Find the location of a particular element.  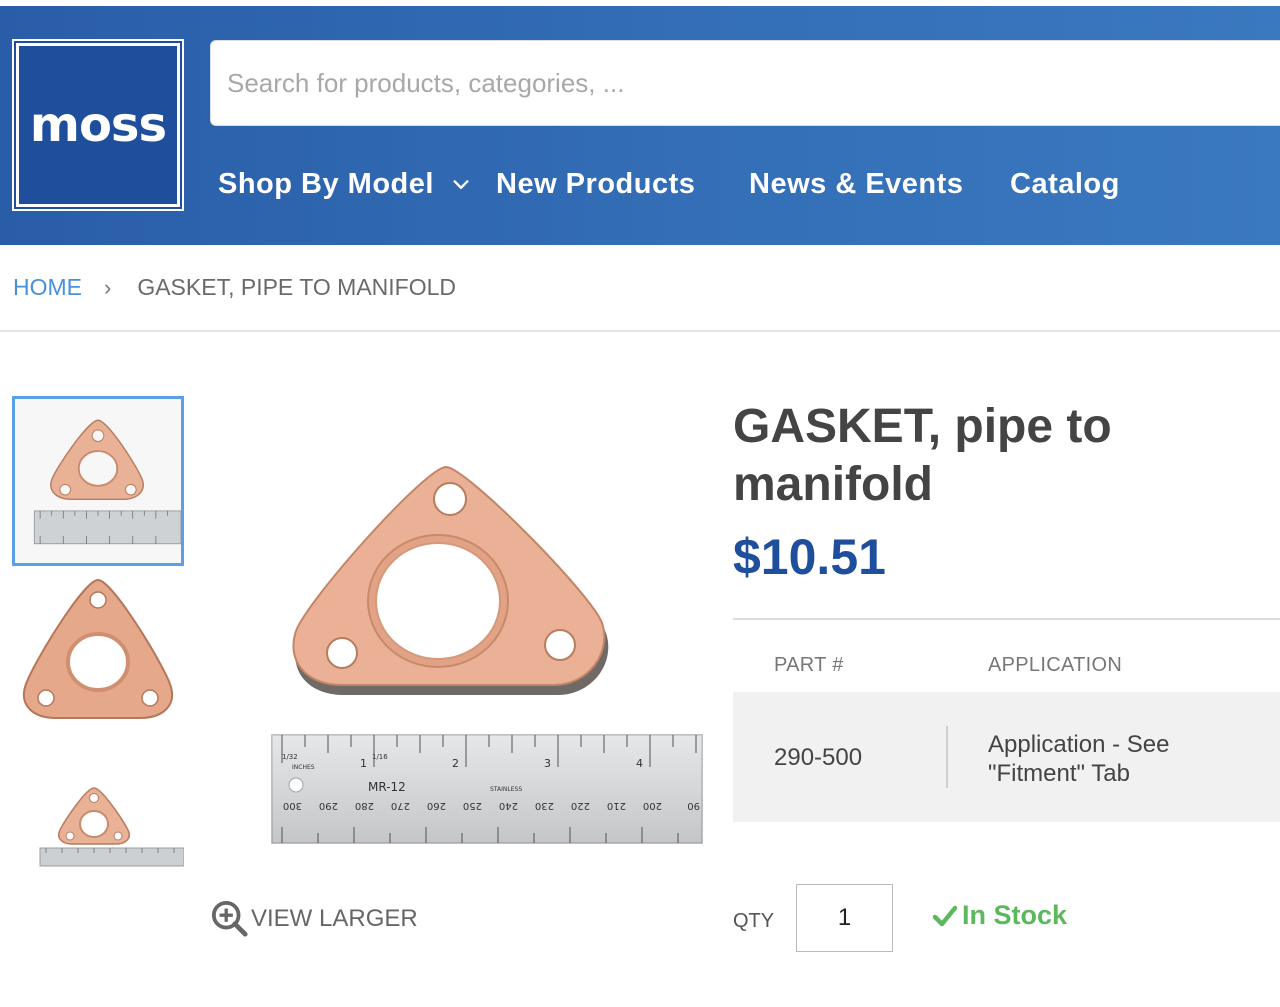

stock-status: In Stock is located at coordinates (999, 915).